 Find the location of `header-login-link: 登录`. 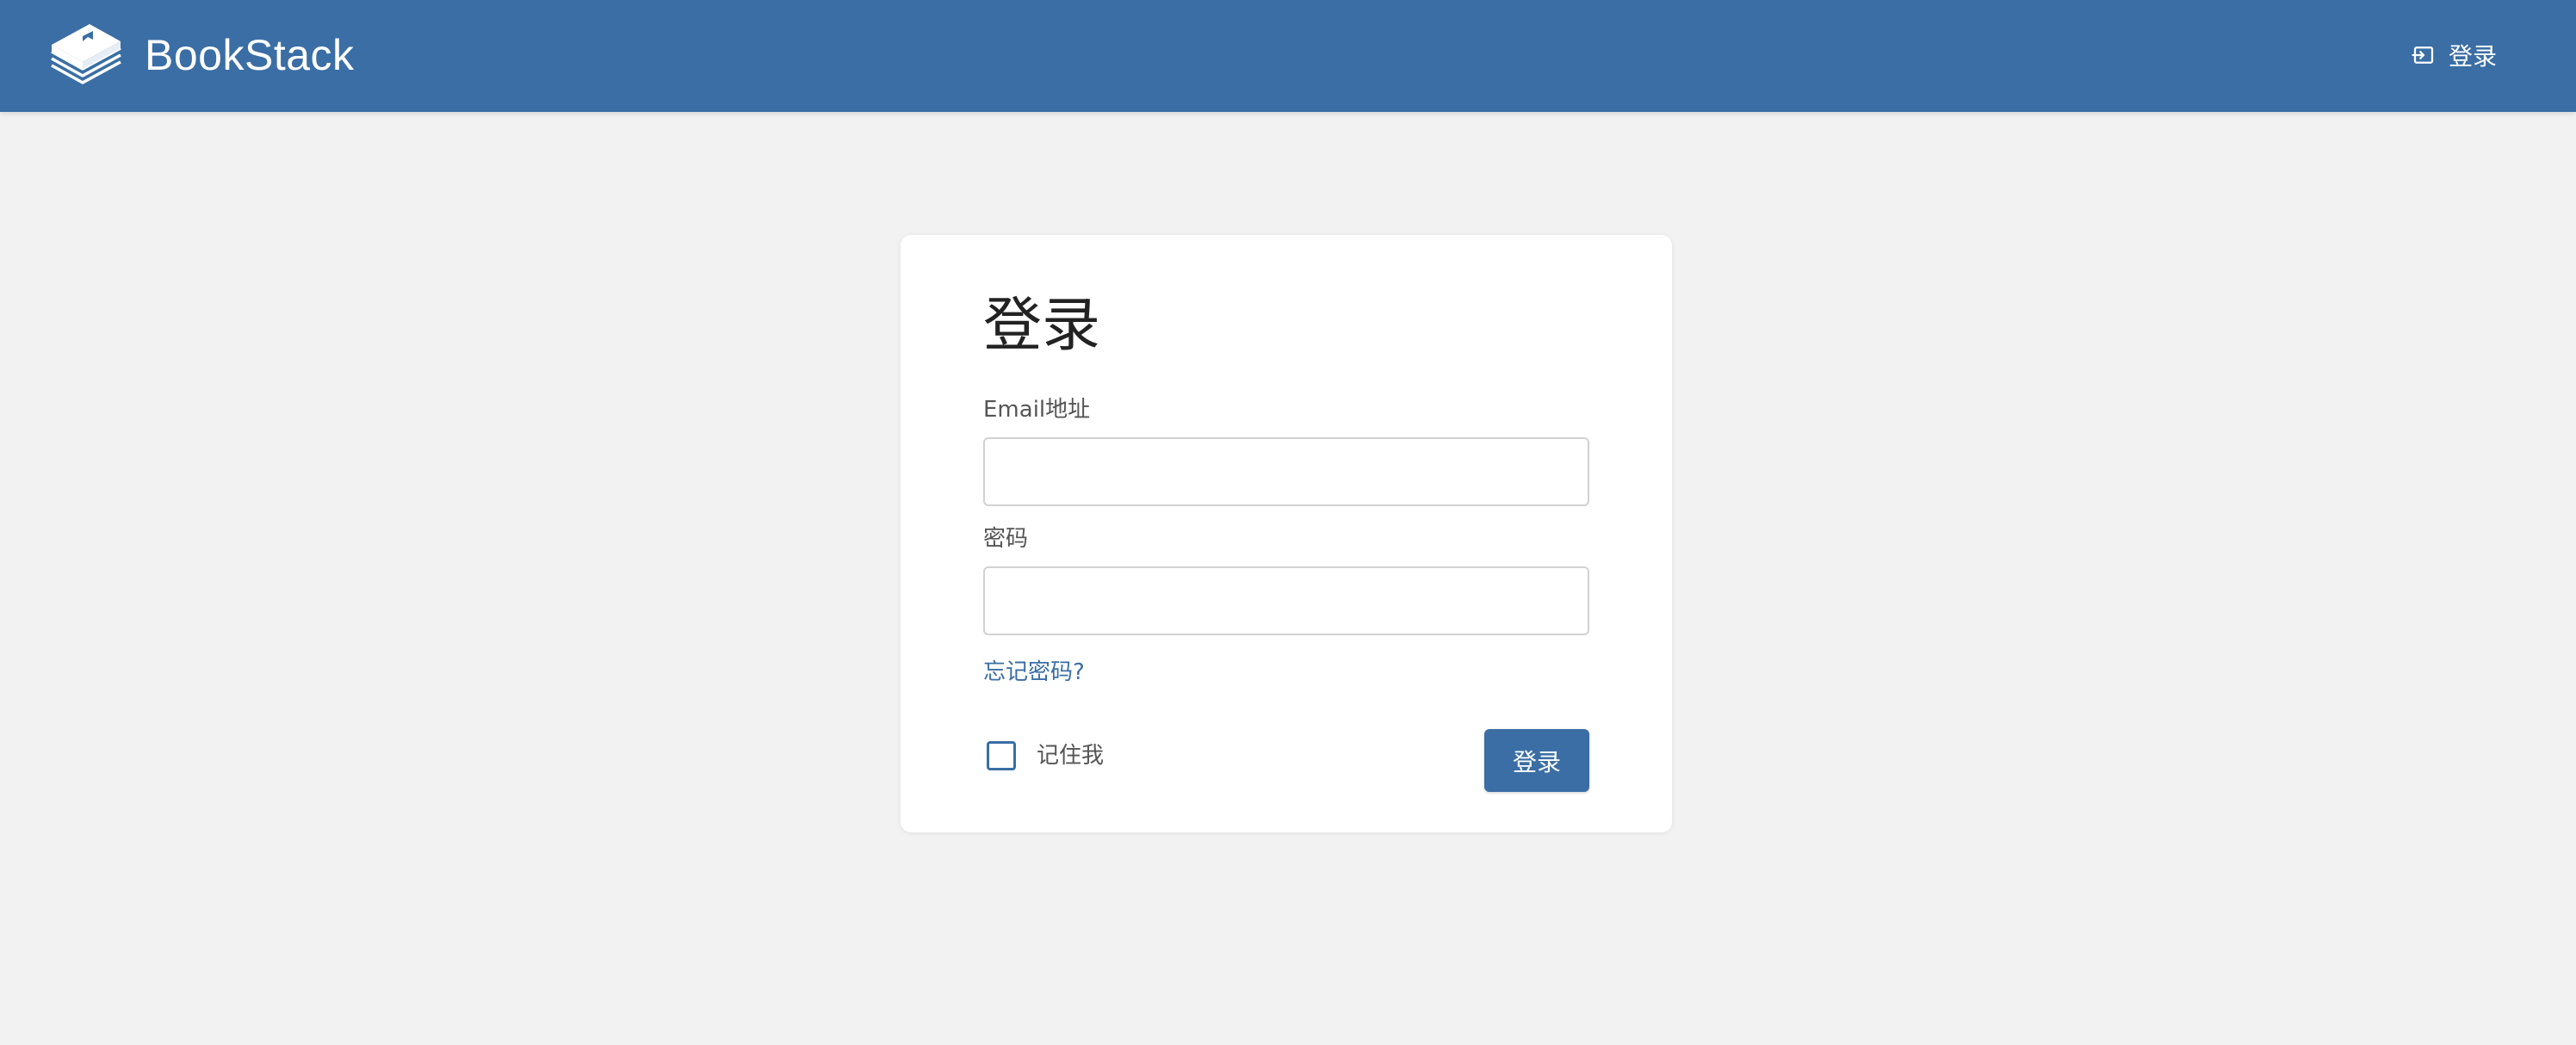

header-login-link: 登录 is located at coordinates (2454, 55).